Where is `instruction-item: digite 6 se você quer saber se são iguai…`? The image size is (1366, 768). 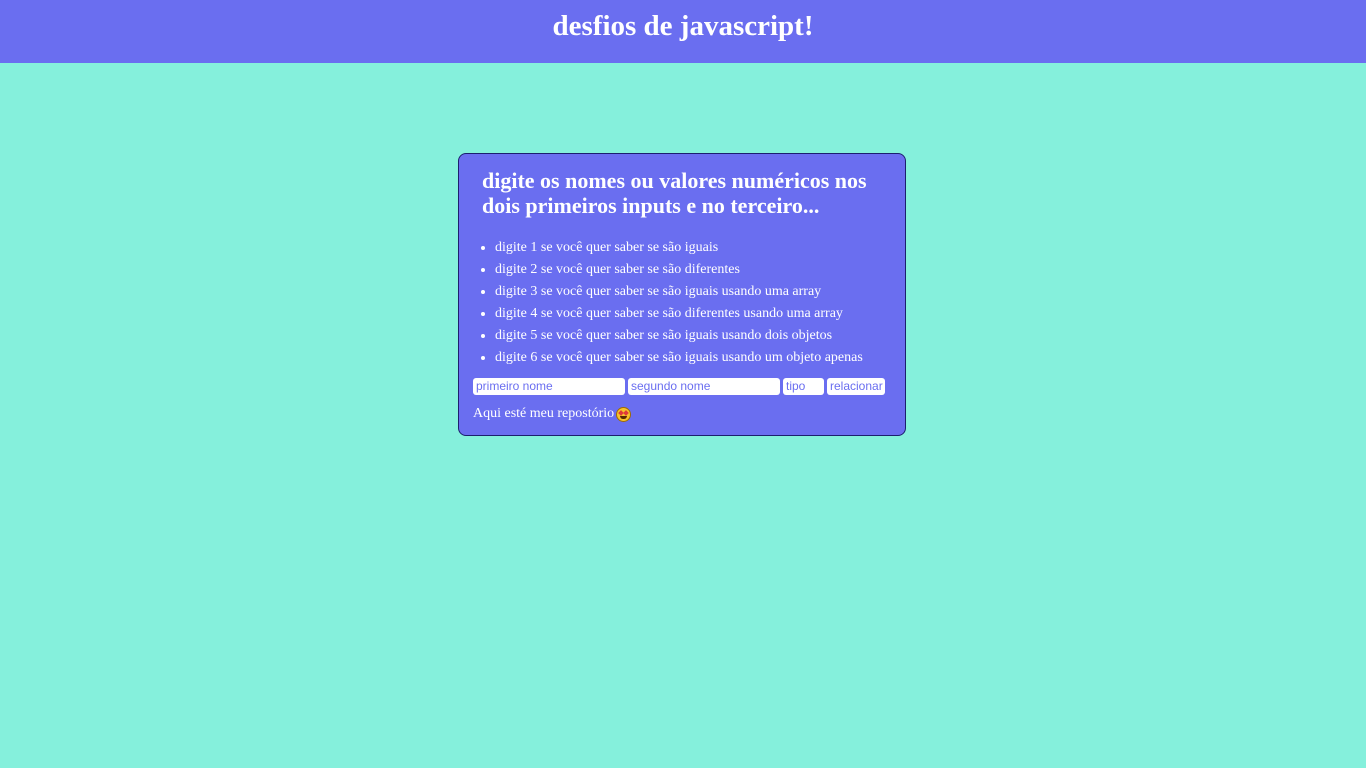
instruction-item: digite 6 se você quer saber se são iguai… is located at coordinates (679, 358).